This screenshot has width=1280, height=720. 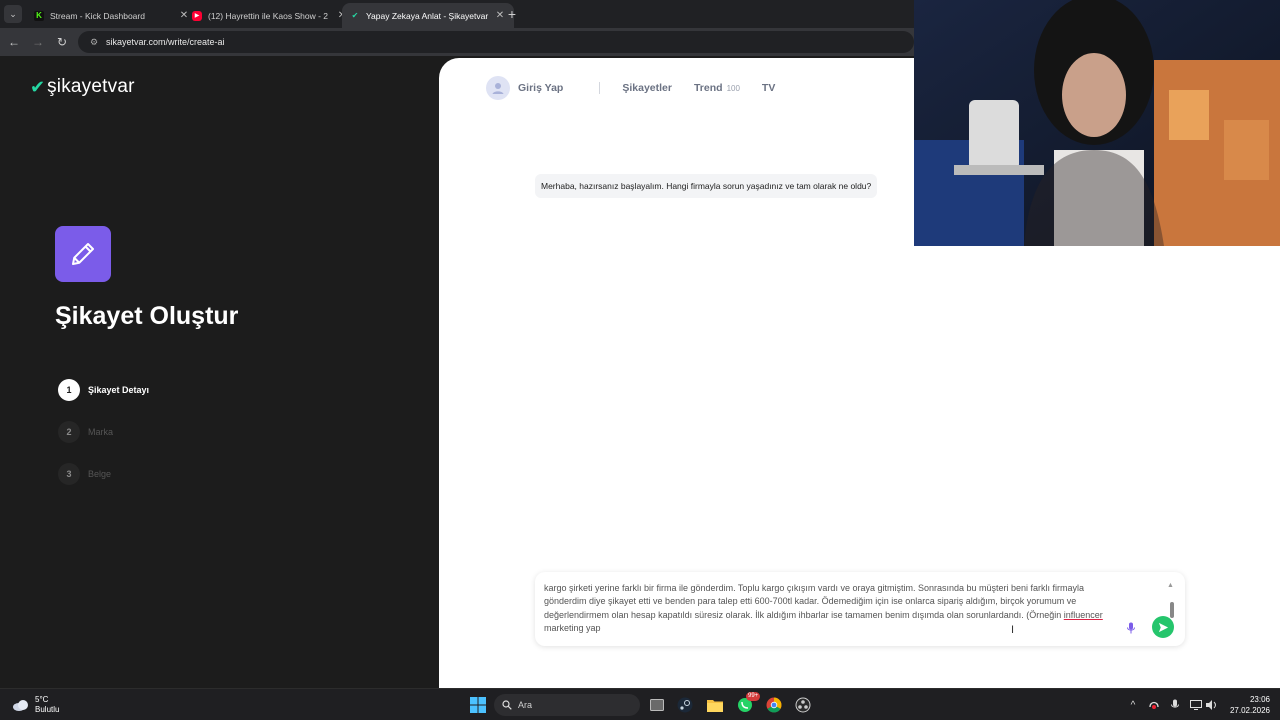 What do you see at coordinates (42, 699) in the screenshot?
I see `weather-temperature: 5°C` at bounding box center [42, 699].